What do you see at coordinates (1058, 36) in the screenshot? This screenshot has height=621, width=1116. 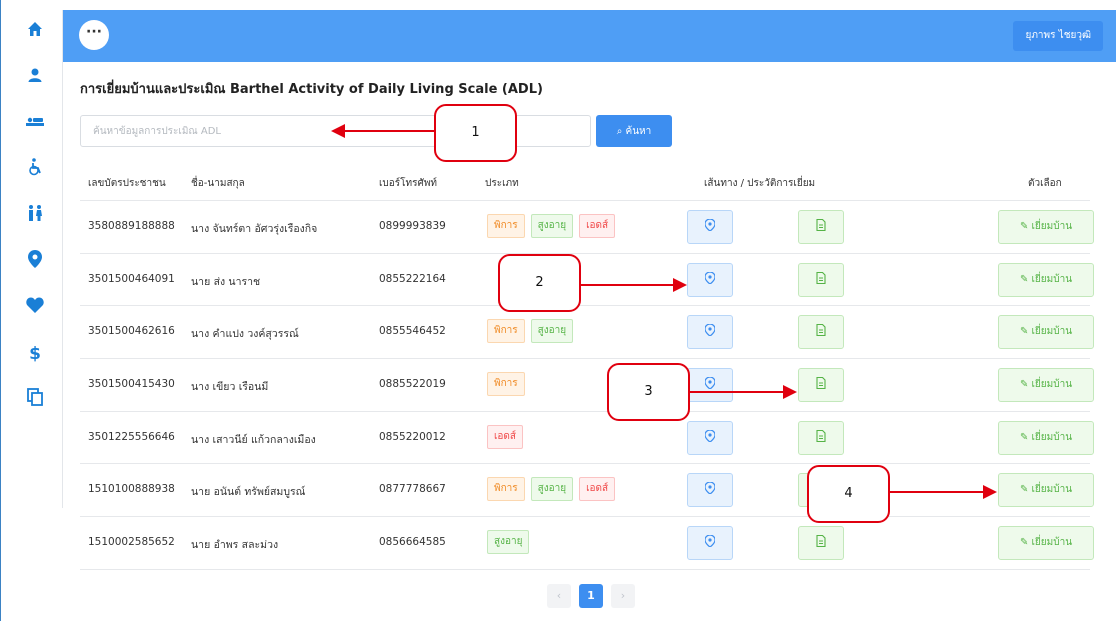 I see `user-name-button: ยุภาพร ไชยวุฒิ` at bounding box center [1058, 36].